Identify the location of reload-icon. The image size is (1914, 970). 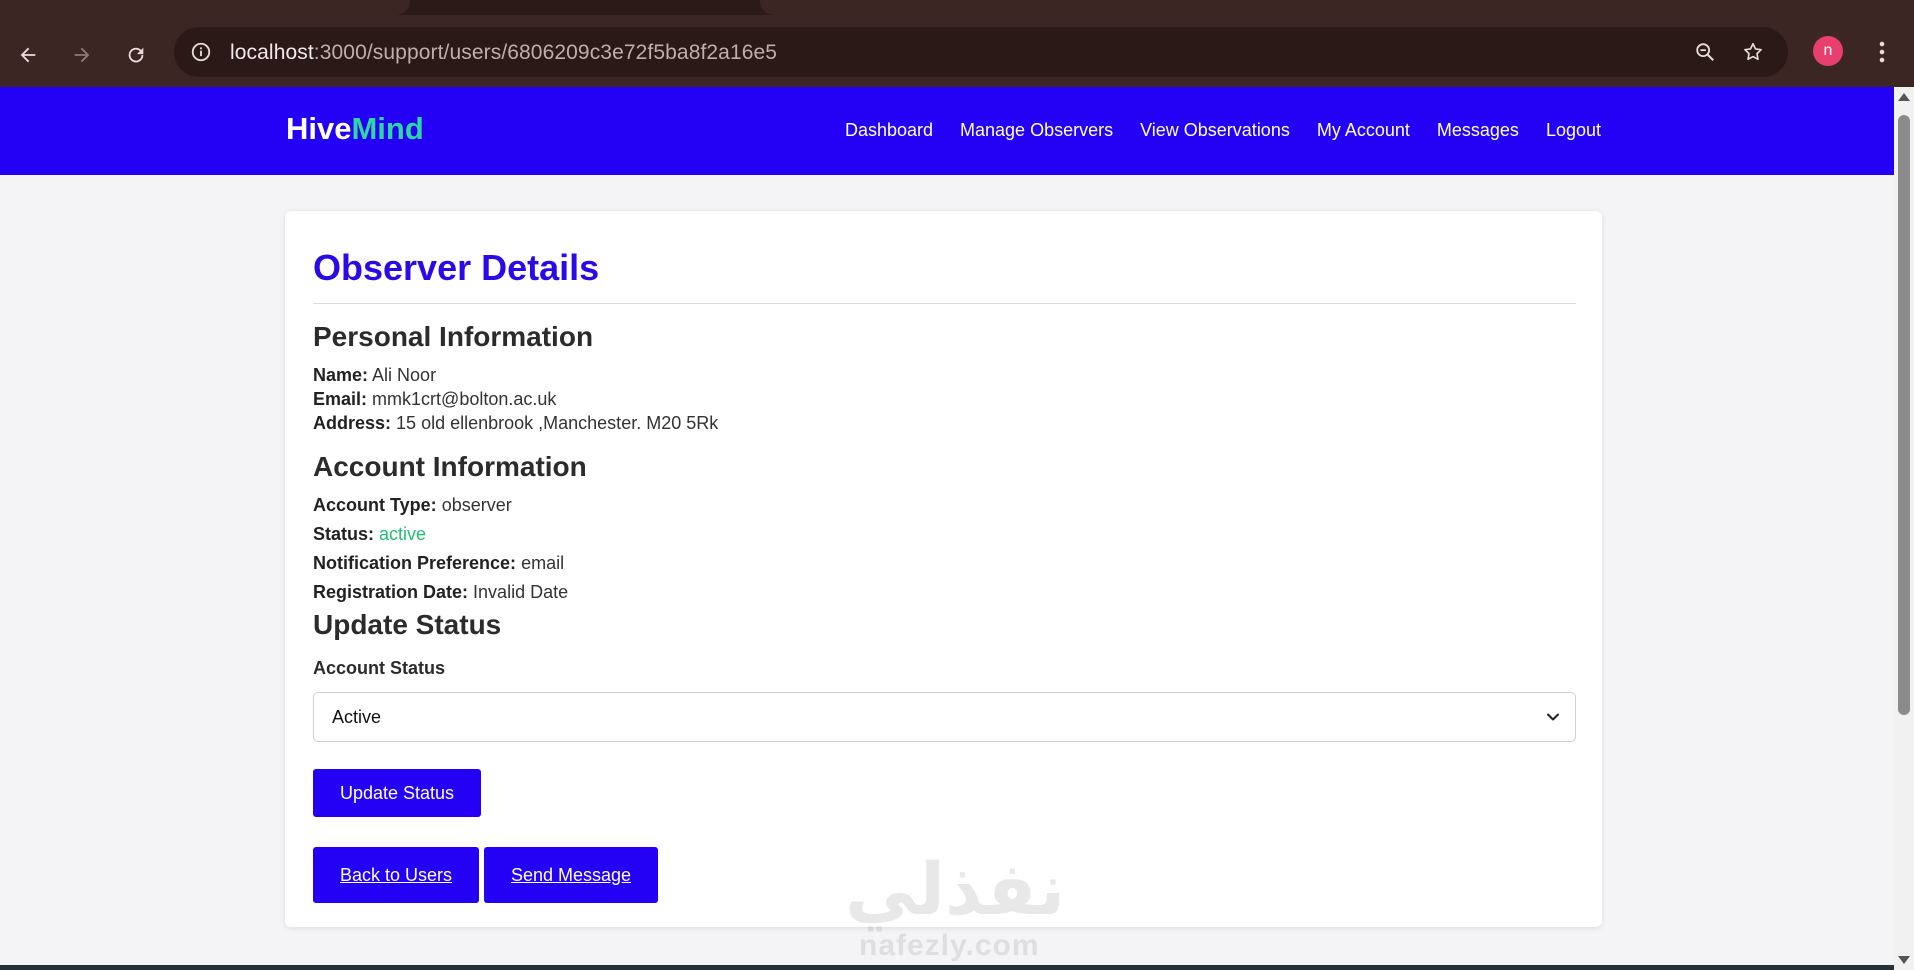
(136, 55).